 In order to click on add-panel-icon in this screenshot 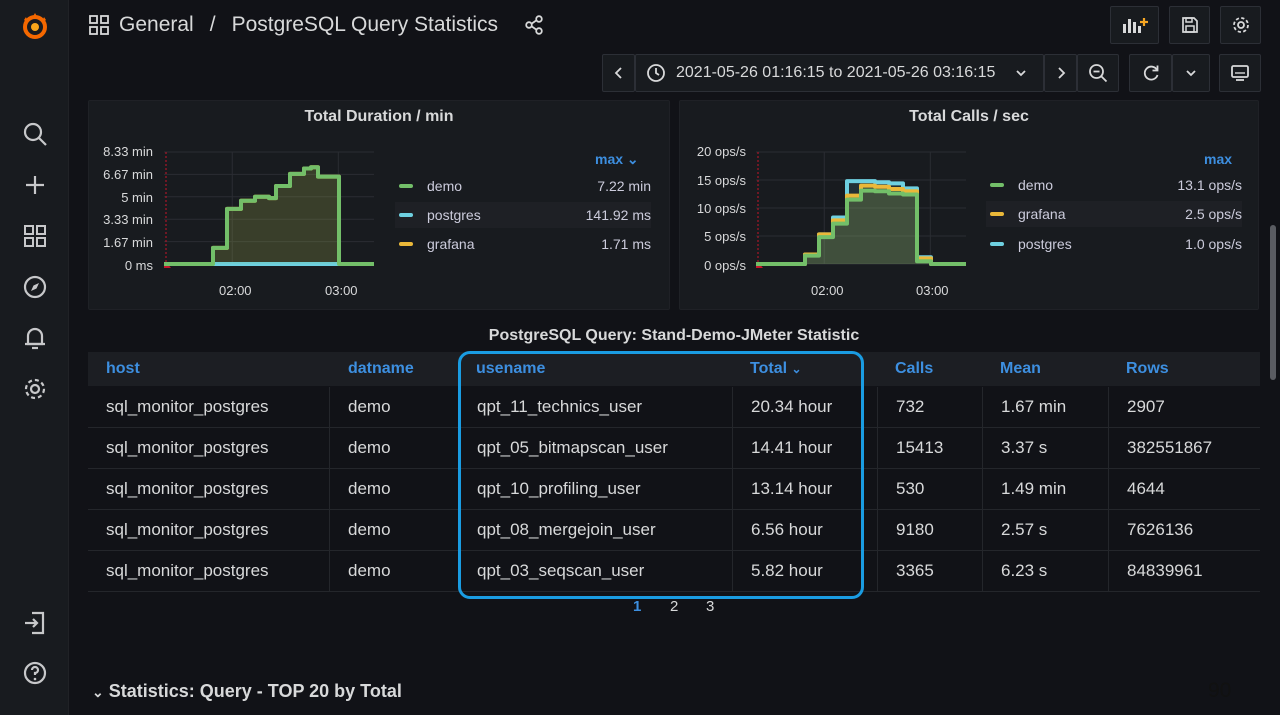, I will do `click(1135, 25)`.